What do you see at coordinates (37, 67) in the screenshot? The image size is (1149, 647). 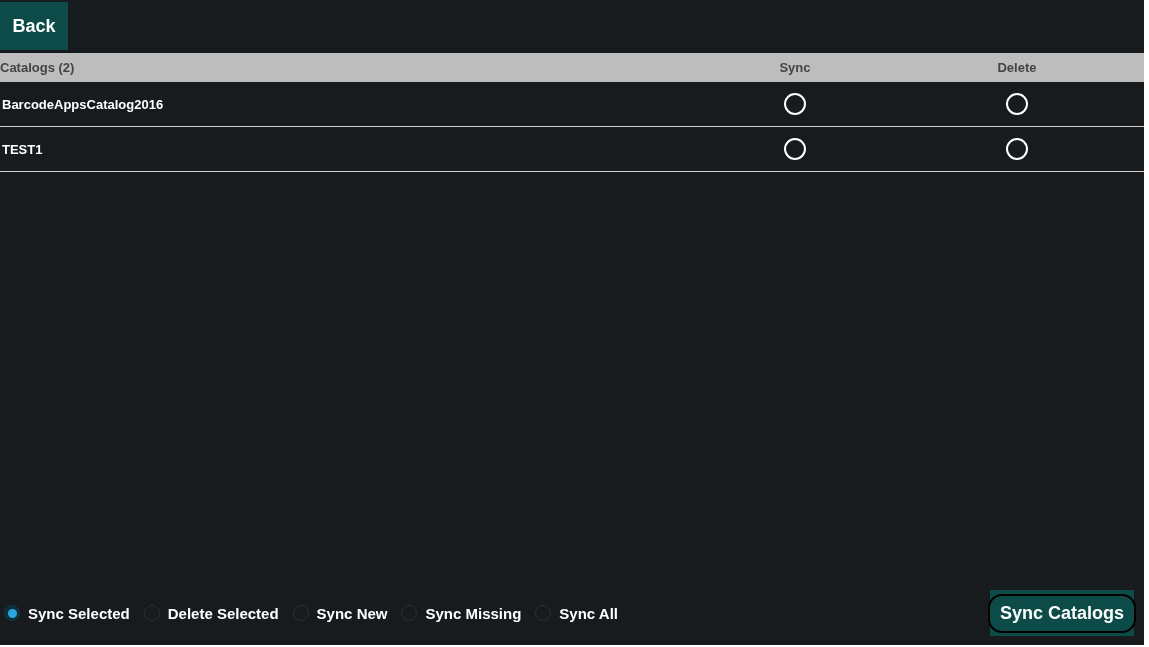 I see `column-header: Catalogs (2)` at bounding box center [37, 67].